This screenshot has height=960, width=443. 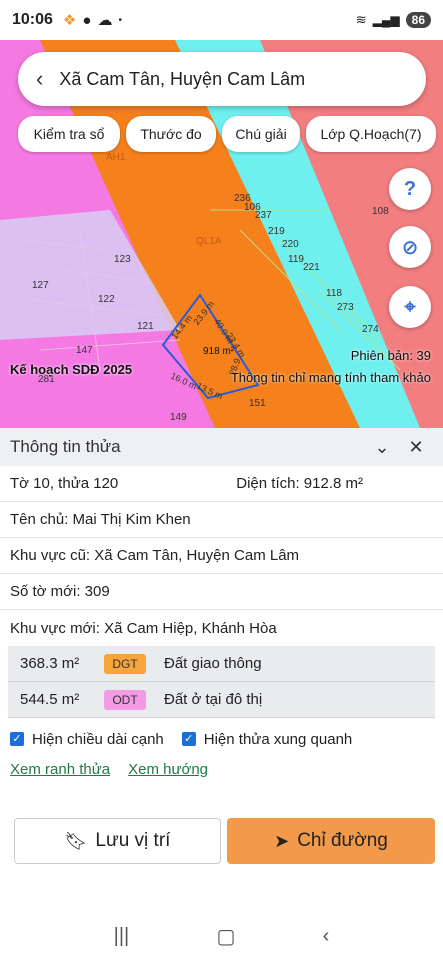 I want to click on chip-check-book: Kiểm tra sổ, so click(x=69, y=134).